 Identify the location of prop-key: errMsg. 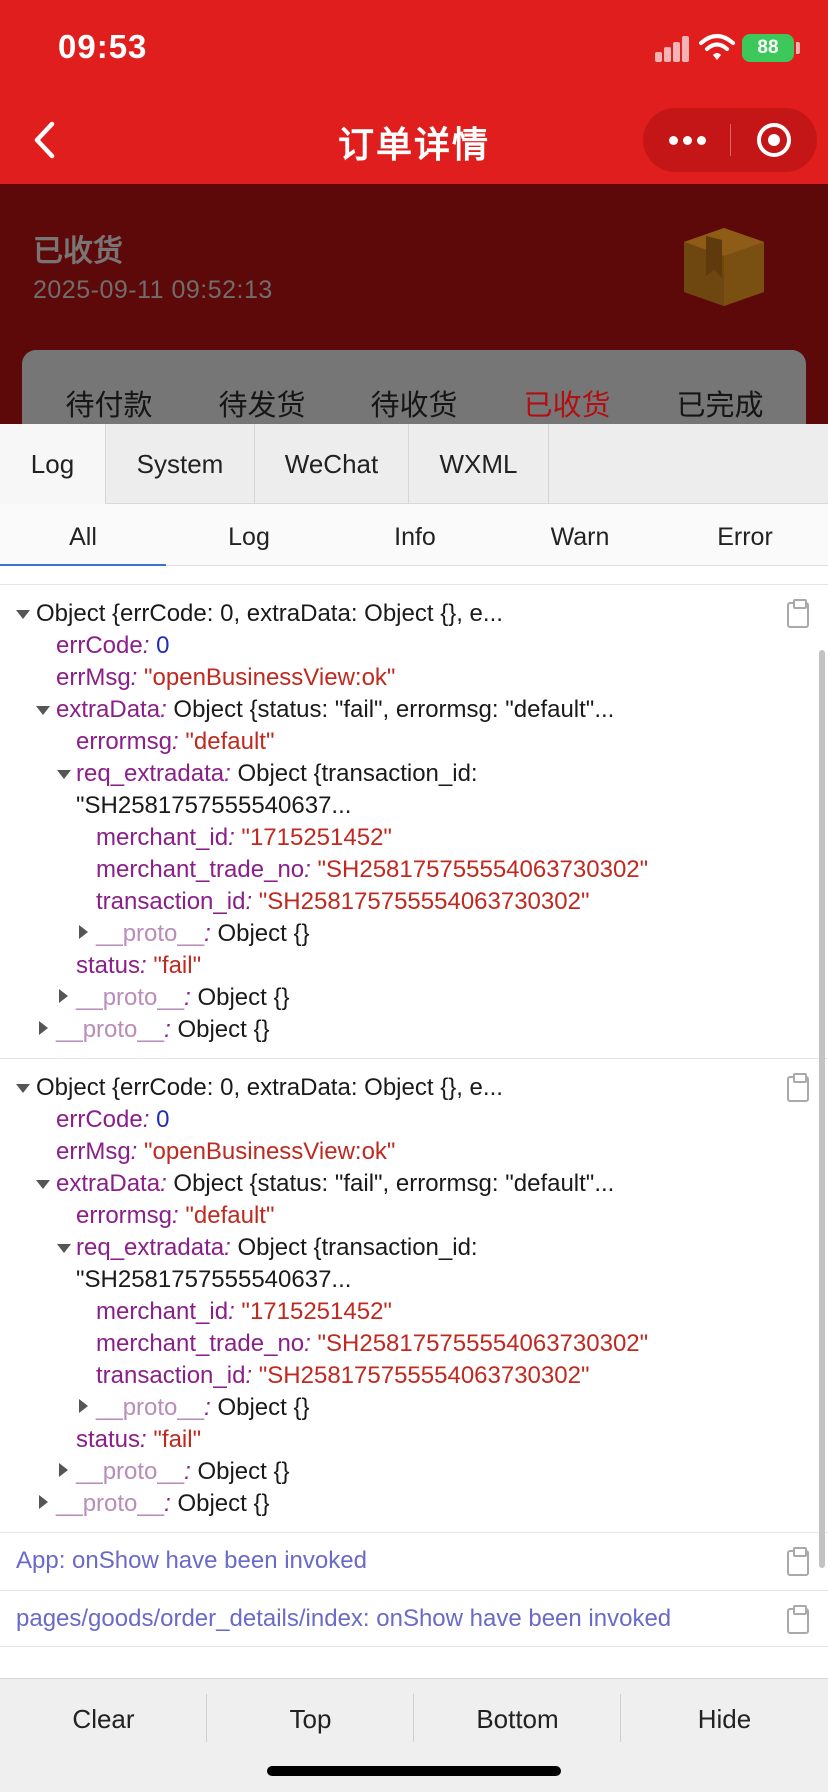
(93, 677).